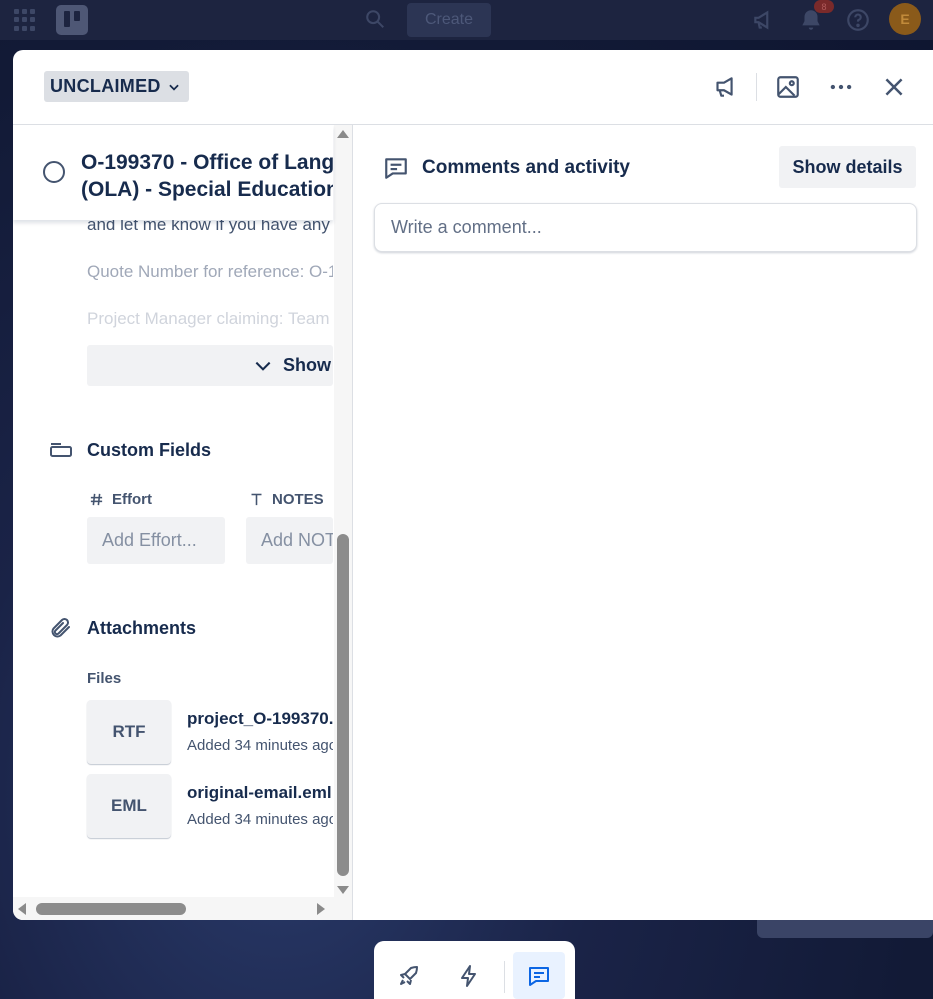  What do you see at coordinates (894, 87) in the screenshot?
I see `close-icon` at bounding box center [894, 87].